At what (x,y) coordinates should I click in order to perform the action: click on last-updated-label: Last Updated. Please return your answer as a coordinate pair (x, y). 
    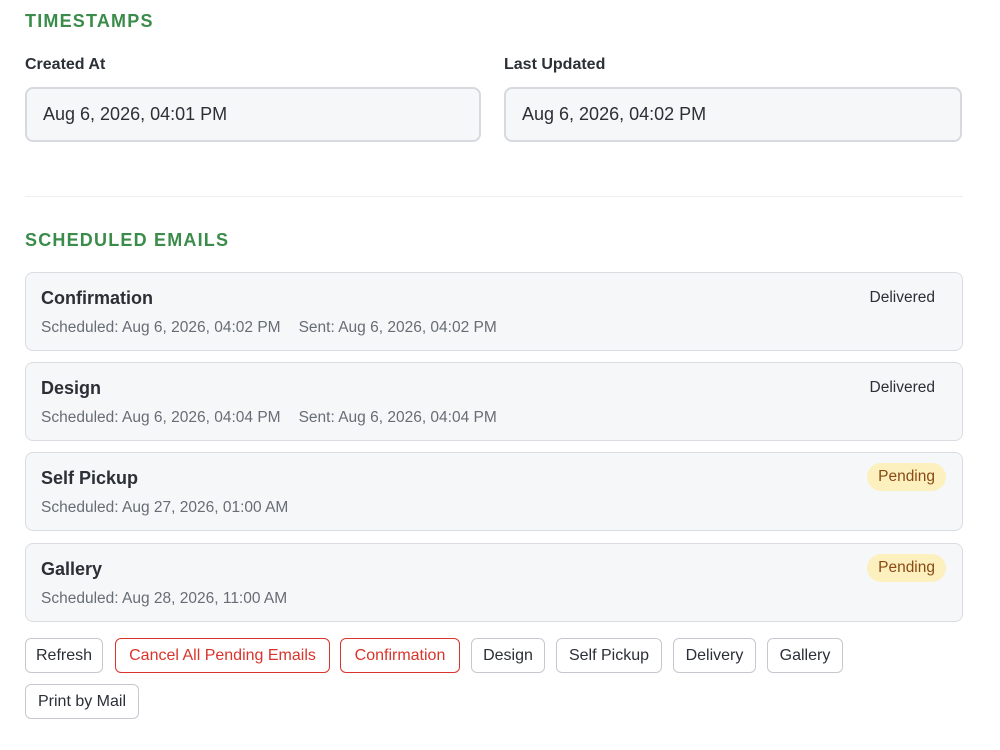
    Looking at the image, I should click on (555, 64).